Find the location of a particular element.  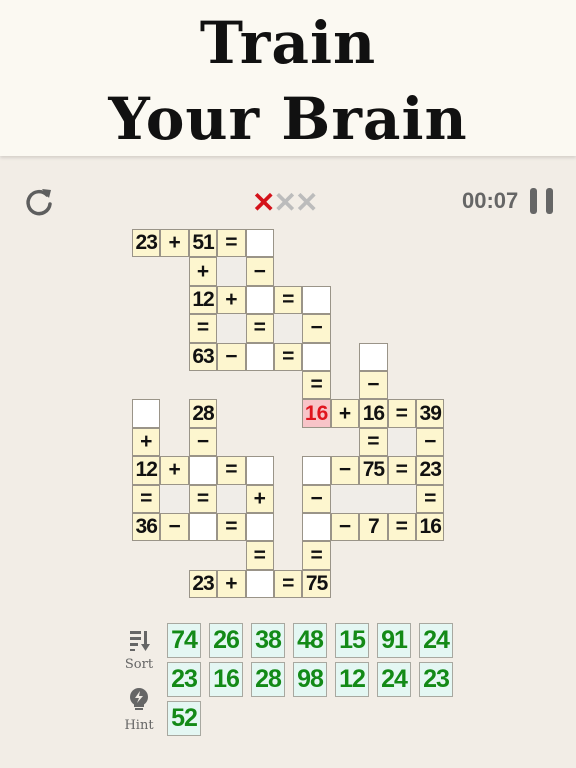

number-tile: 98 is located at coordinates (310, 679).